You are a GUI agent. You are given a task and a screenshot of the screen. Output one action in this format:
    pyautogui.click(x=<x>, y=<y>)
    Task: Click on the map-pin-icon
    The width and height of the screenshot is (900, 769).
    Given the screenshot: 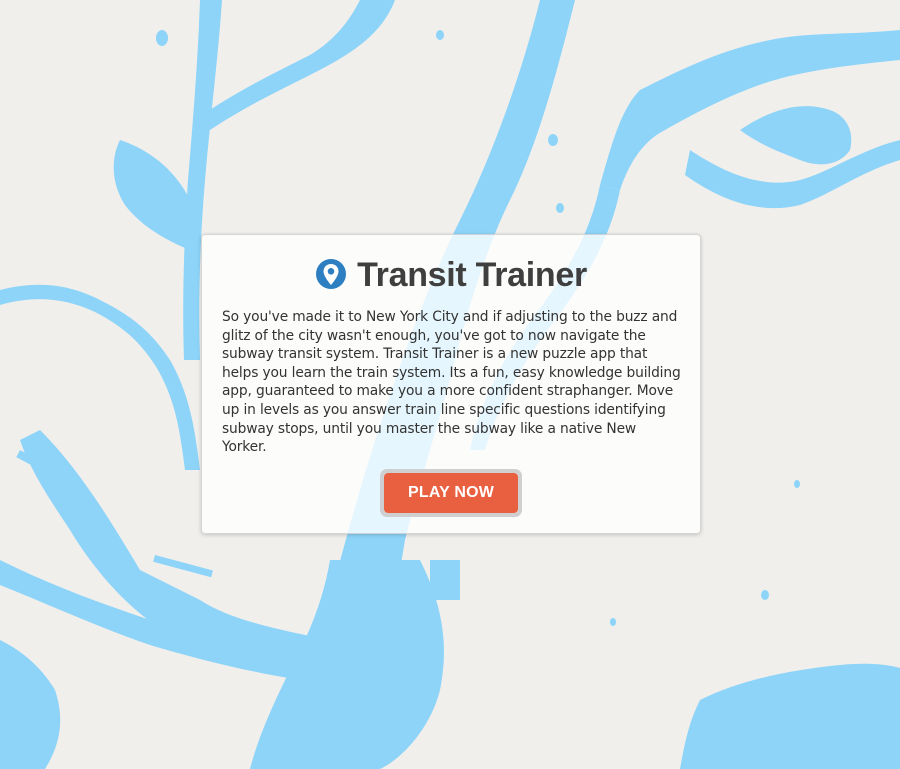 What is the action you would take?
    pyautogui.click(x=331, y=274)
    